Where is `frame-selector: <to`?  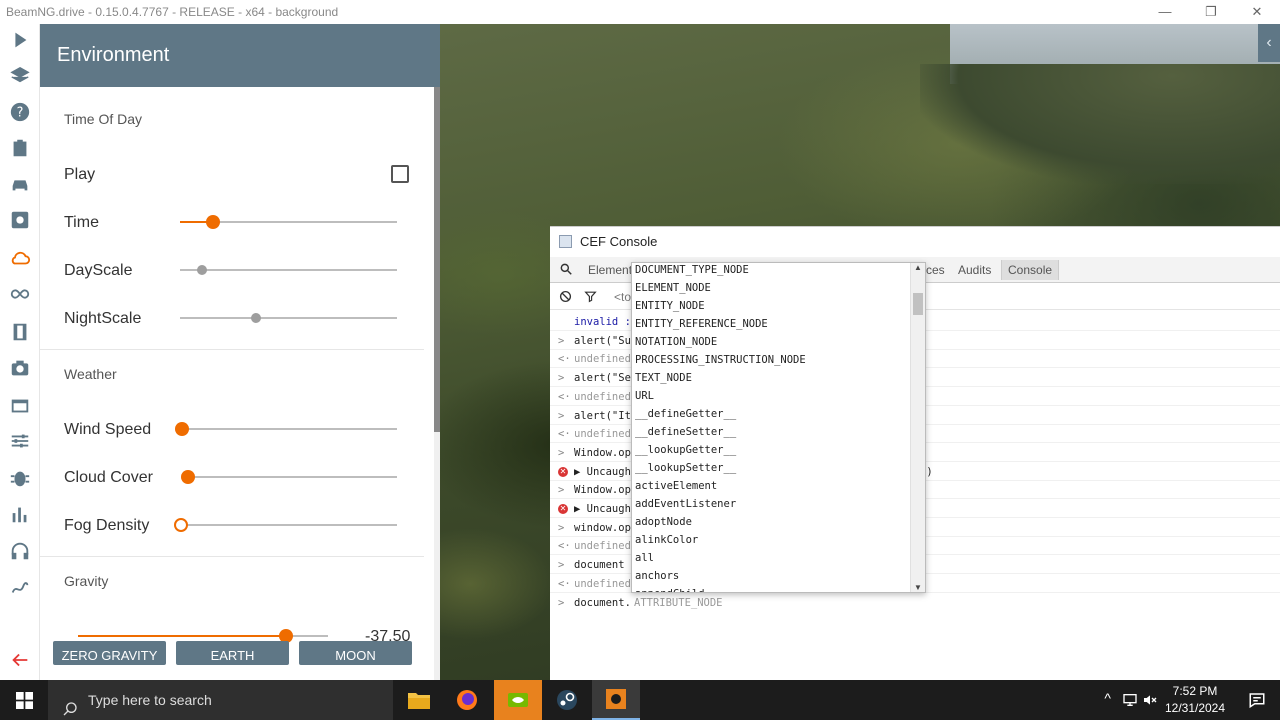
frame-selector: <to is located at coordinates (622, 297).